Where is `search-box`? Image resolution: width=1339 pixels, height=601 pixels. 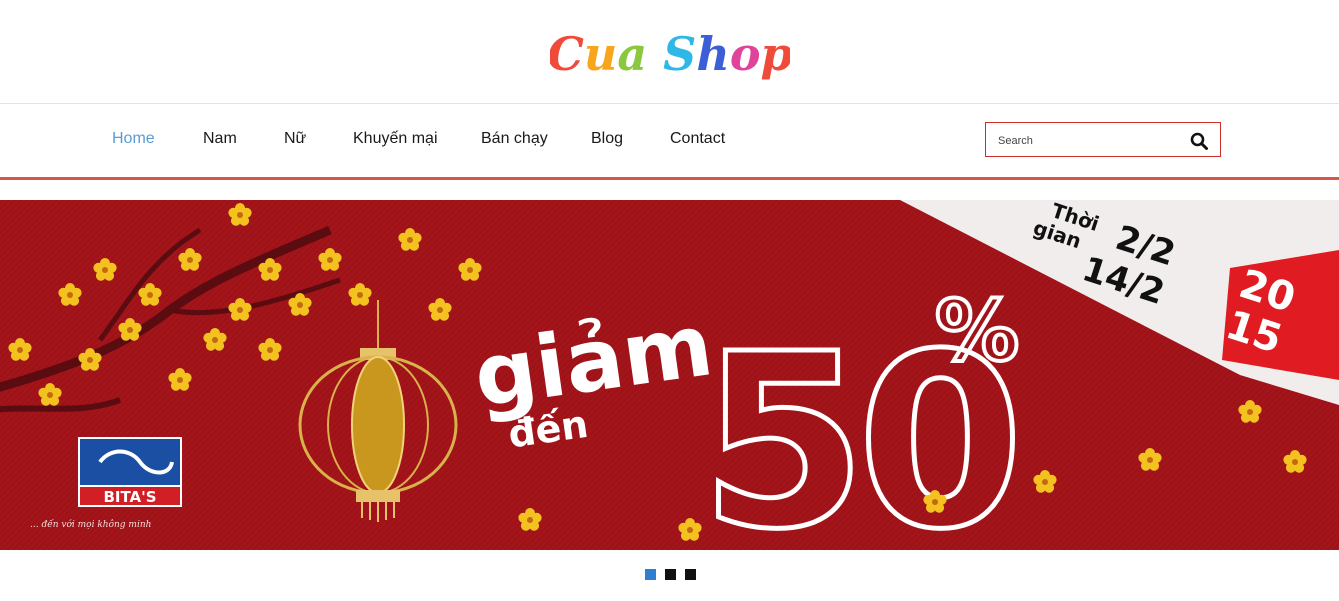
search-box is located at coordinates (1103, 139).